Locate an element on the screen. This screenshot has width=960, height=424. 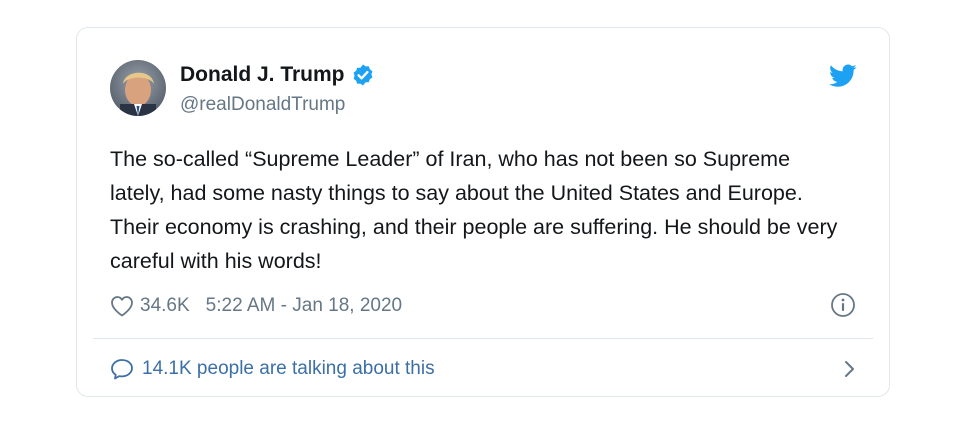
info-icon is located at coordinates (843, 305).